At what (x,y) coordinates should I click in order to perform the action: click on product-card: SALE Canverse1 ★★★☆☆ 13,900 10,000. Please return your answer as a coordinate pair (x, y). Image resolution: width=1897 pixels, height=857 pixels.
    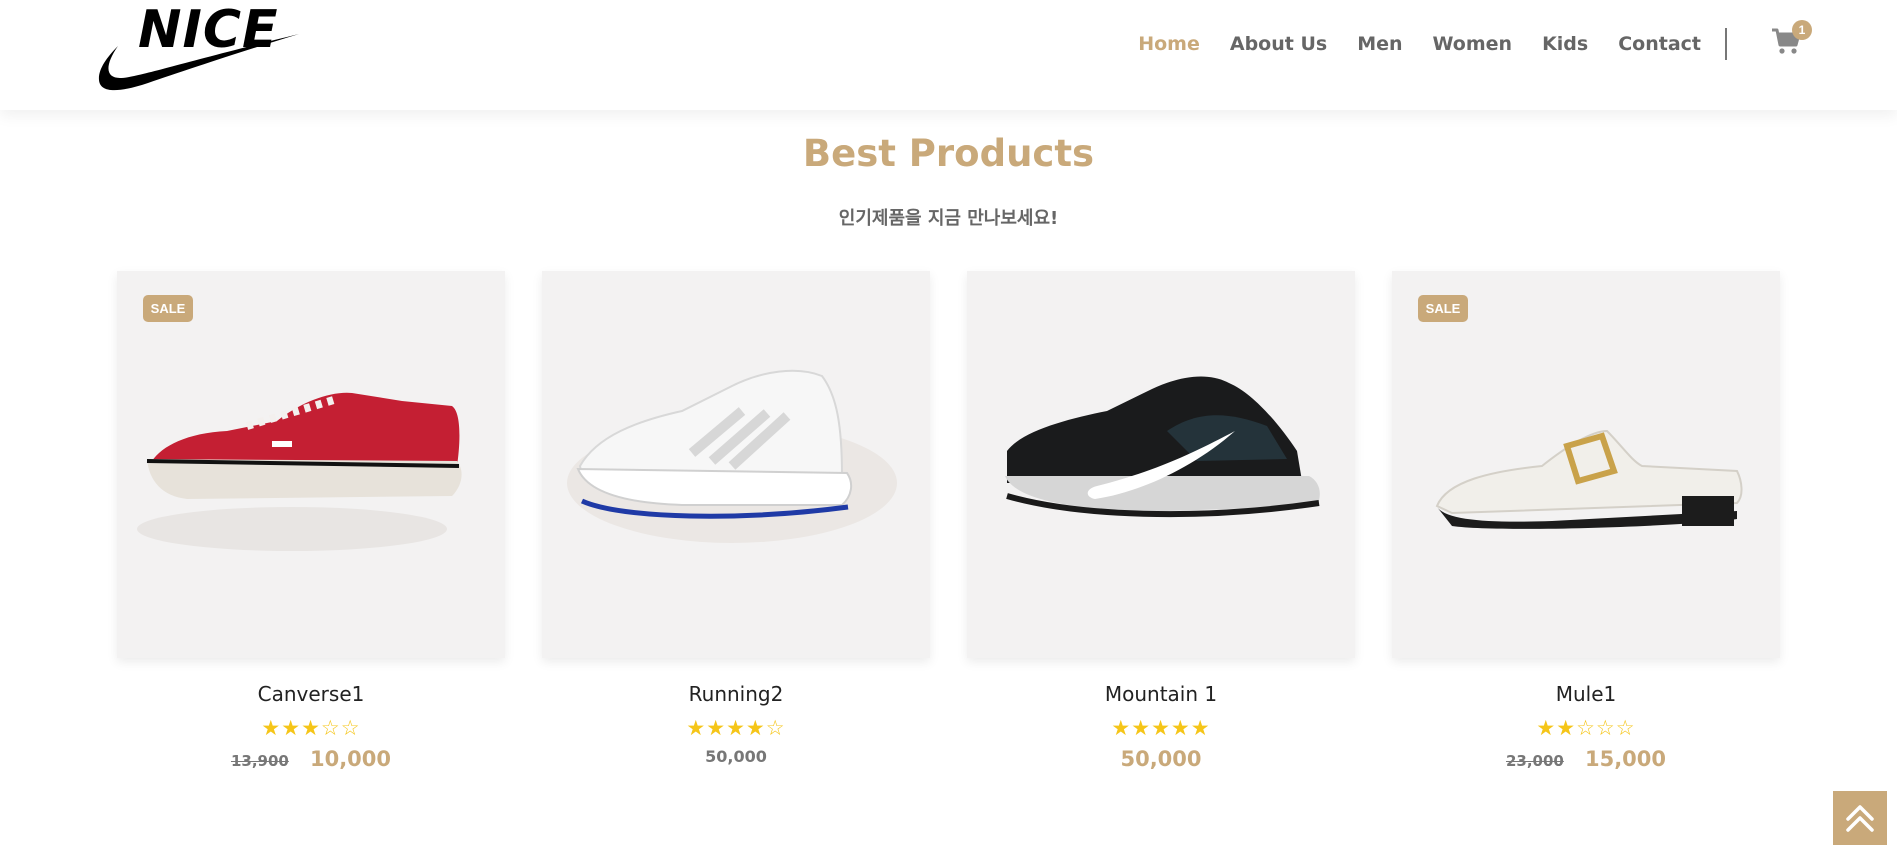
    Looking at the image, I should click on (311, 521).